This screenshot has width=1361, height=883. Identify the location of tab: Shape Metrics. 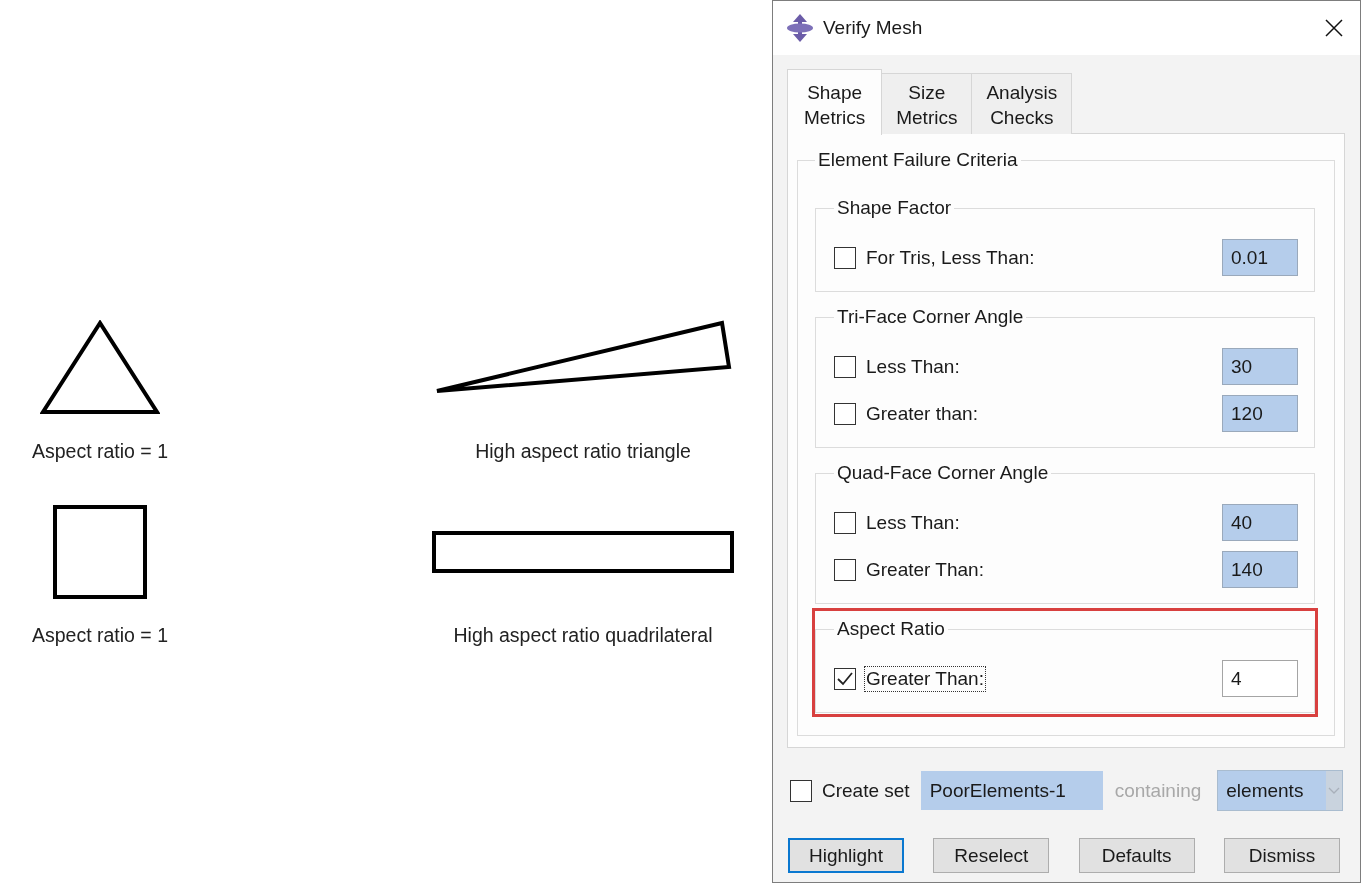
(835, 102).